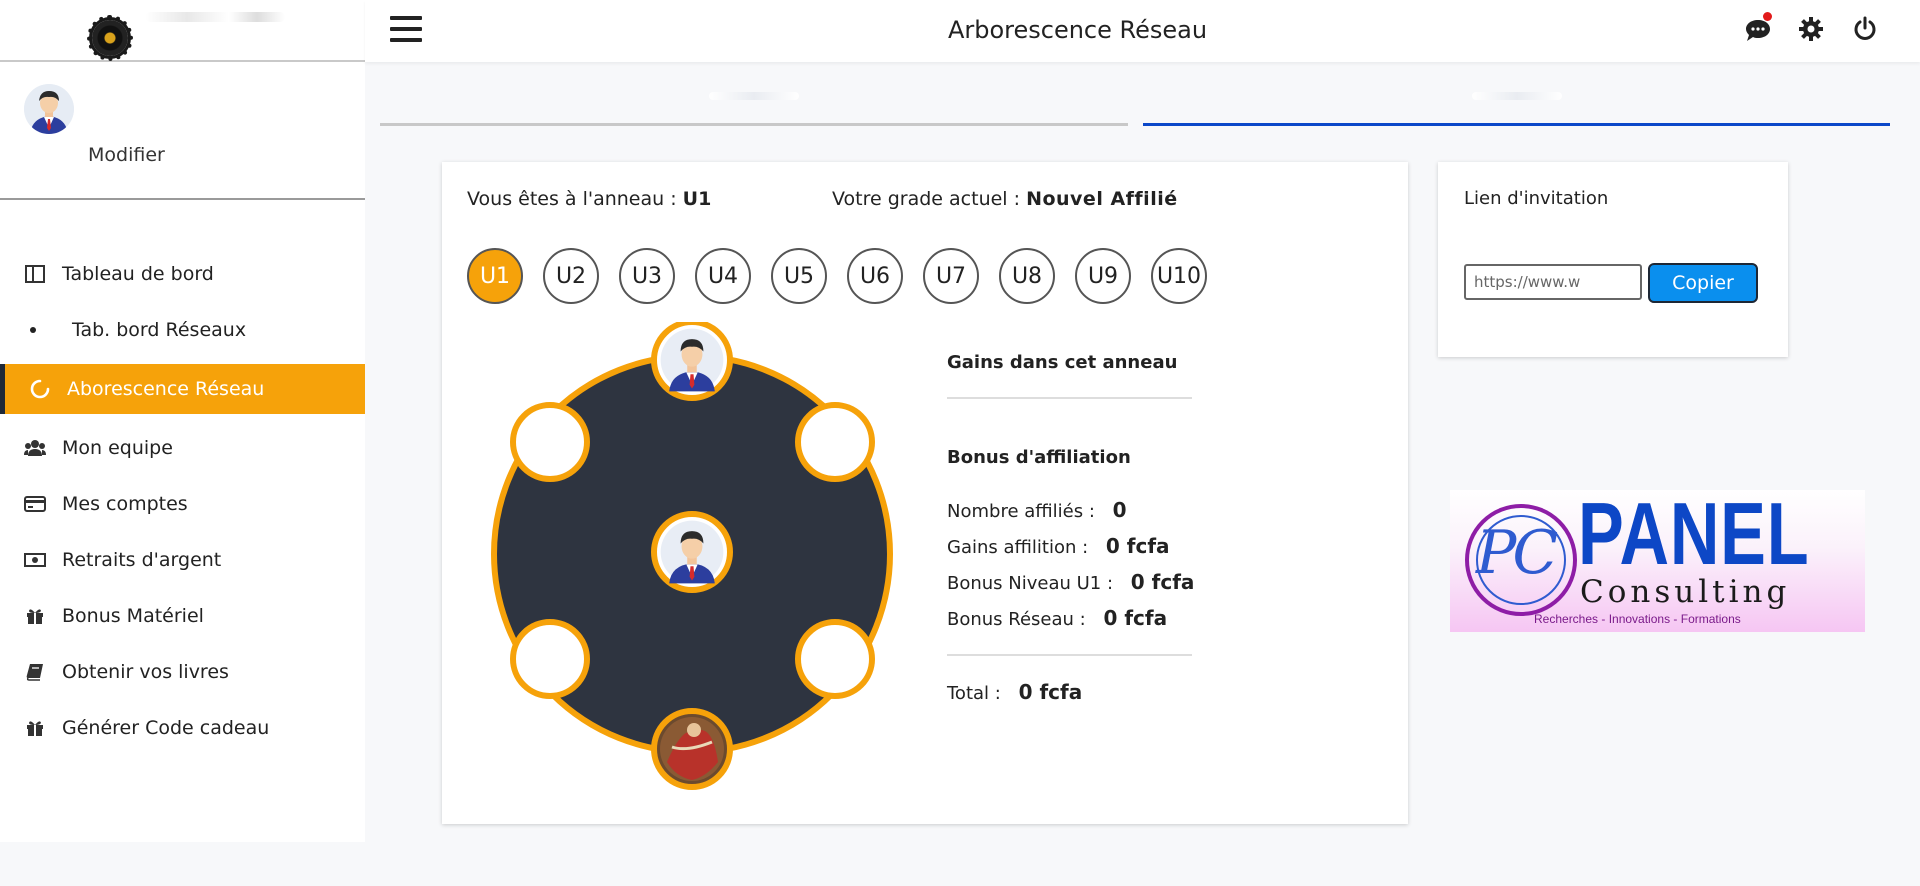 The image size is (1920, 886). I want to click on sidebar-item-material-bonus: Bonus Matériel, so click(182, 616).